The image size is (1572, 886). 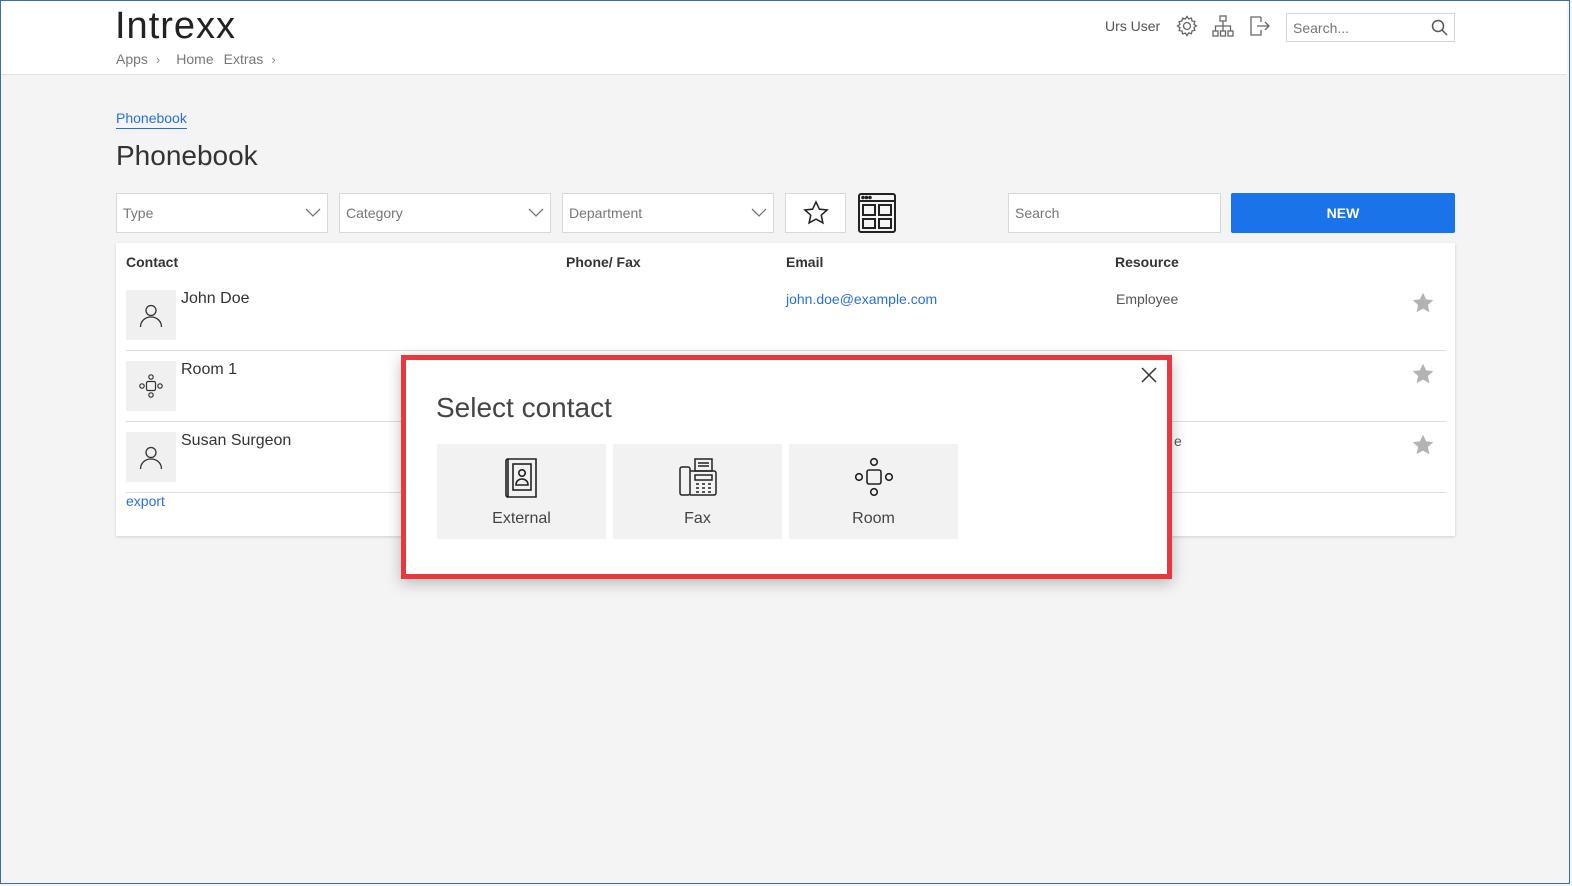 I want to click on breadcrumb-home: Home, so click(x=194, y=59).